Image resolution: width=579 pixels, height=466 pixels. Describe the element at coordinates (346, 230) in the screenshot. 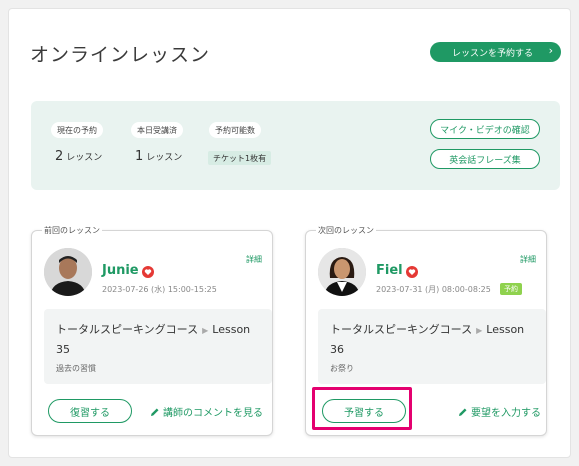

I see `next-lesson-legend: 次回のレッスン` at that location.